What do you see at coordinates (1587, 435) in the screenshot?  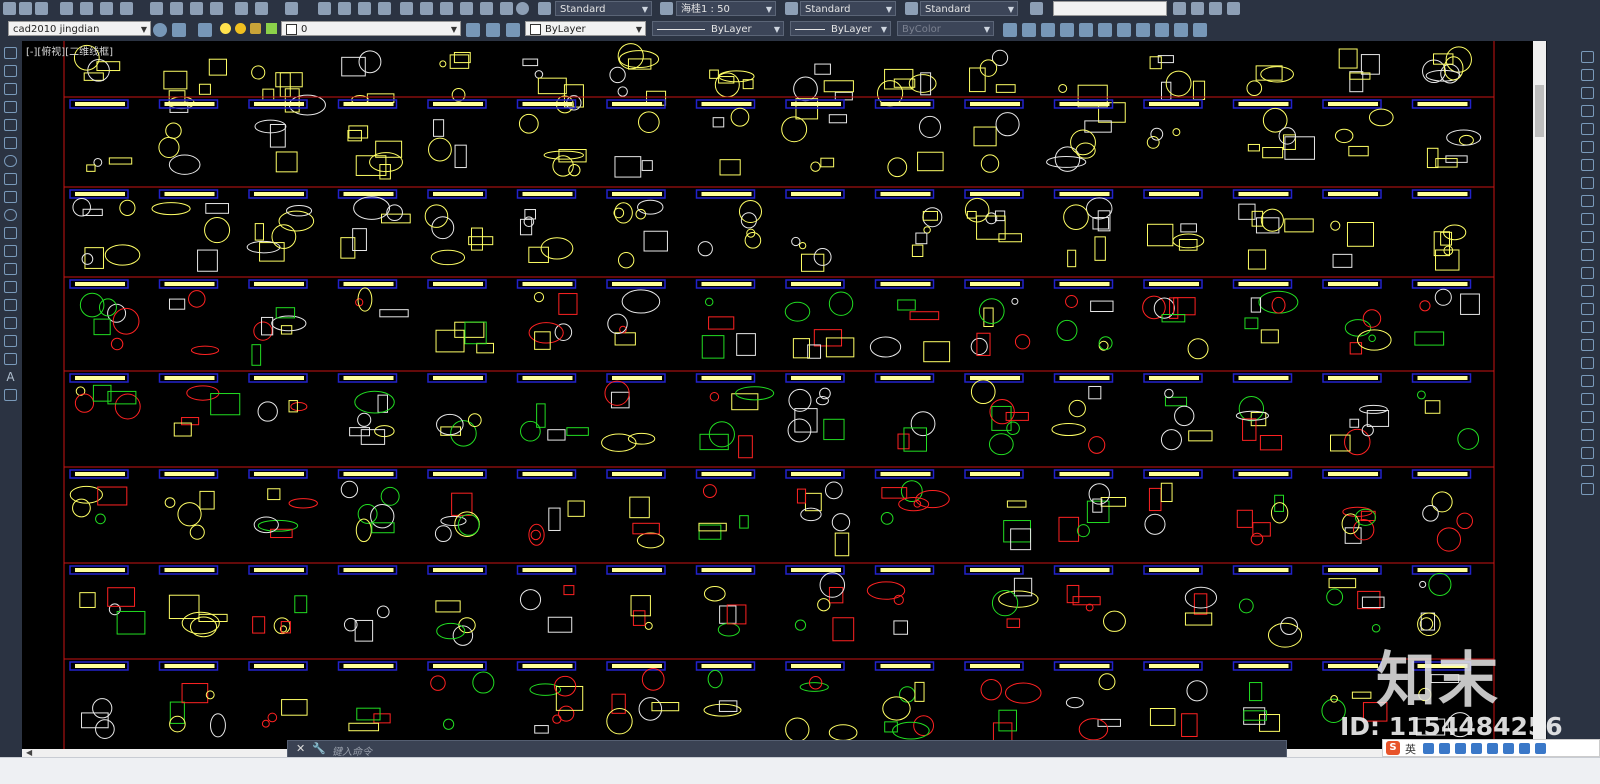 I see `bring-to-front-icon` at bounding box center [1587, 435].